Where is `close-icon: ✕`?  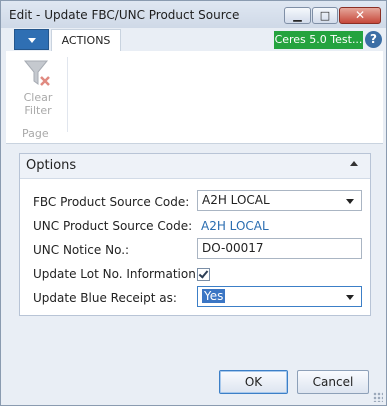
close-icon: ✕ is located at coordinates (360, 15).